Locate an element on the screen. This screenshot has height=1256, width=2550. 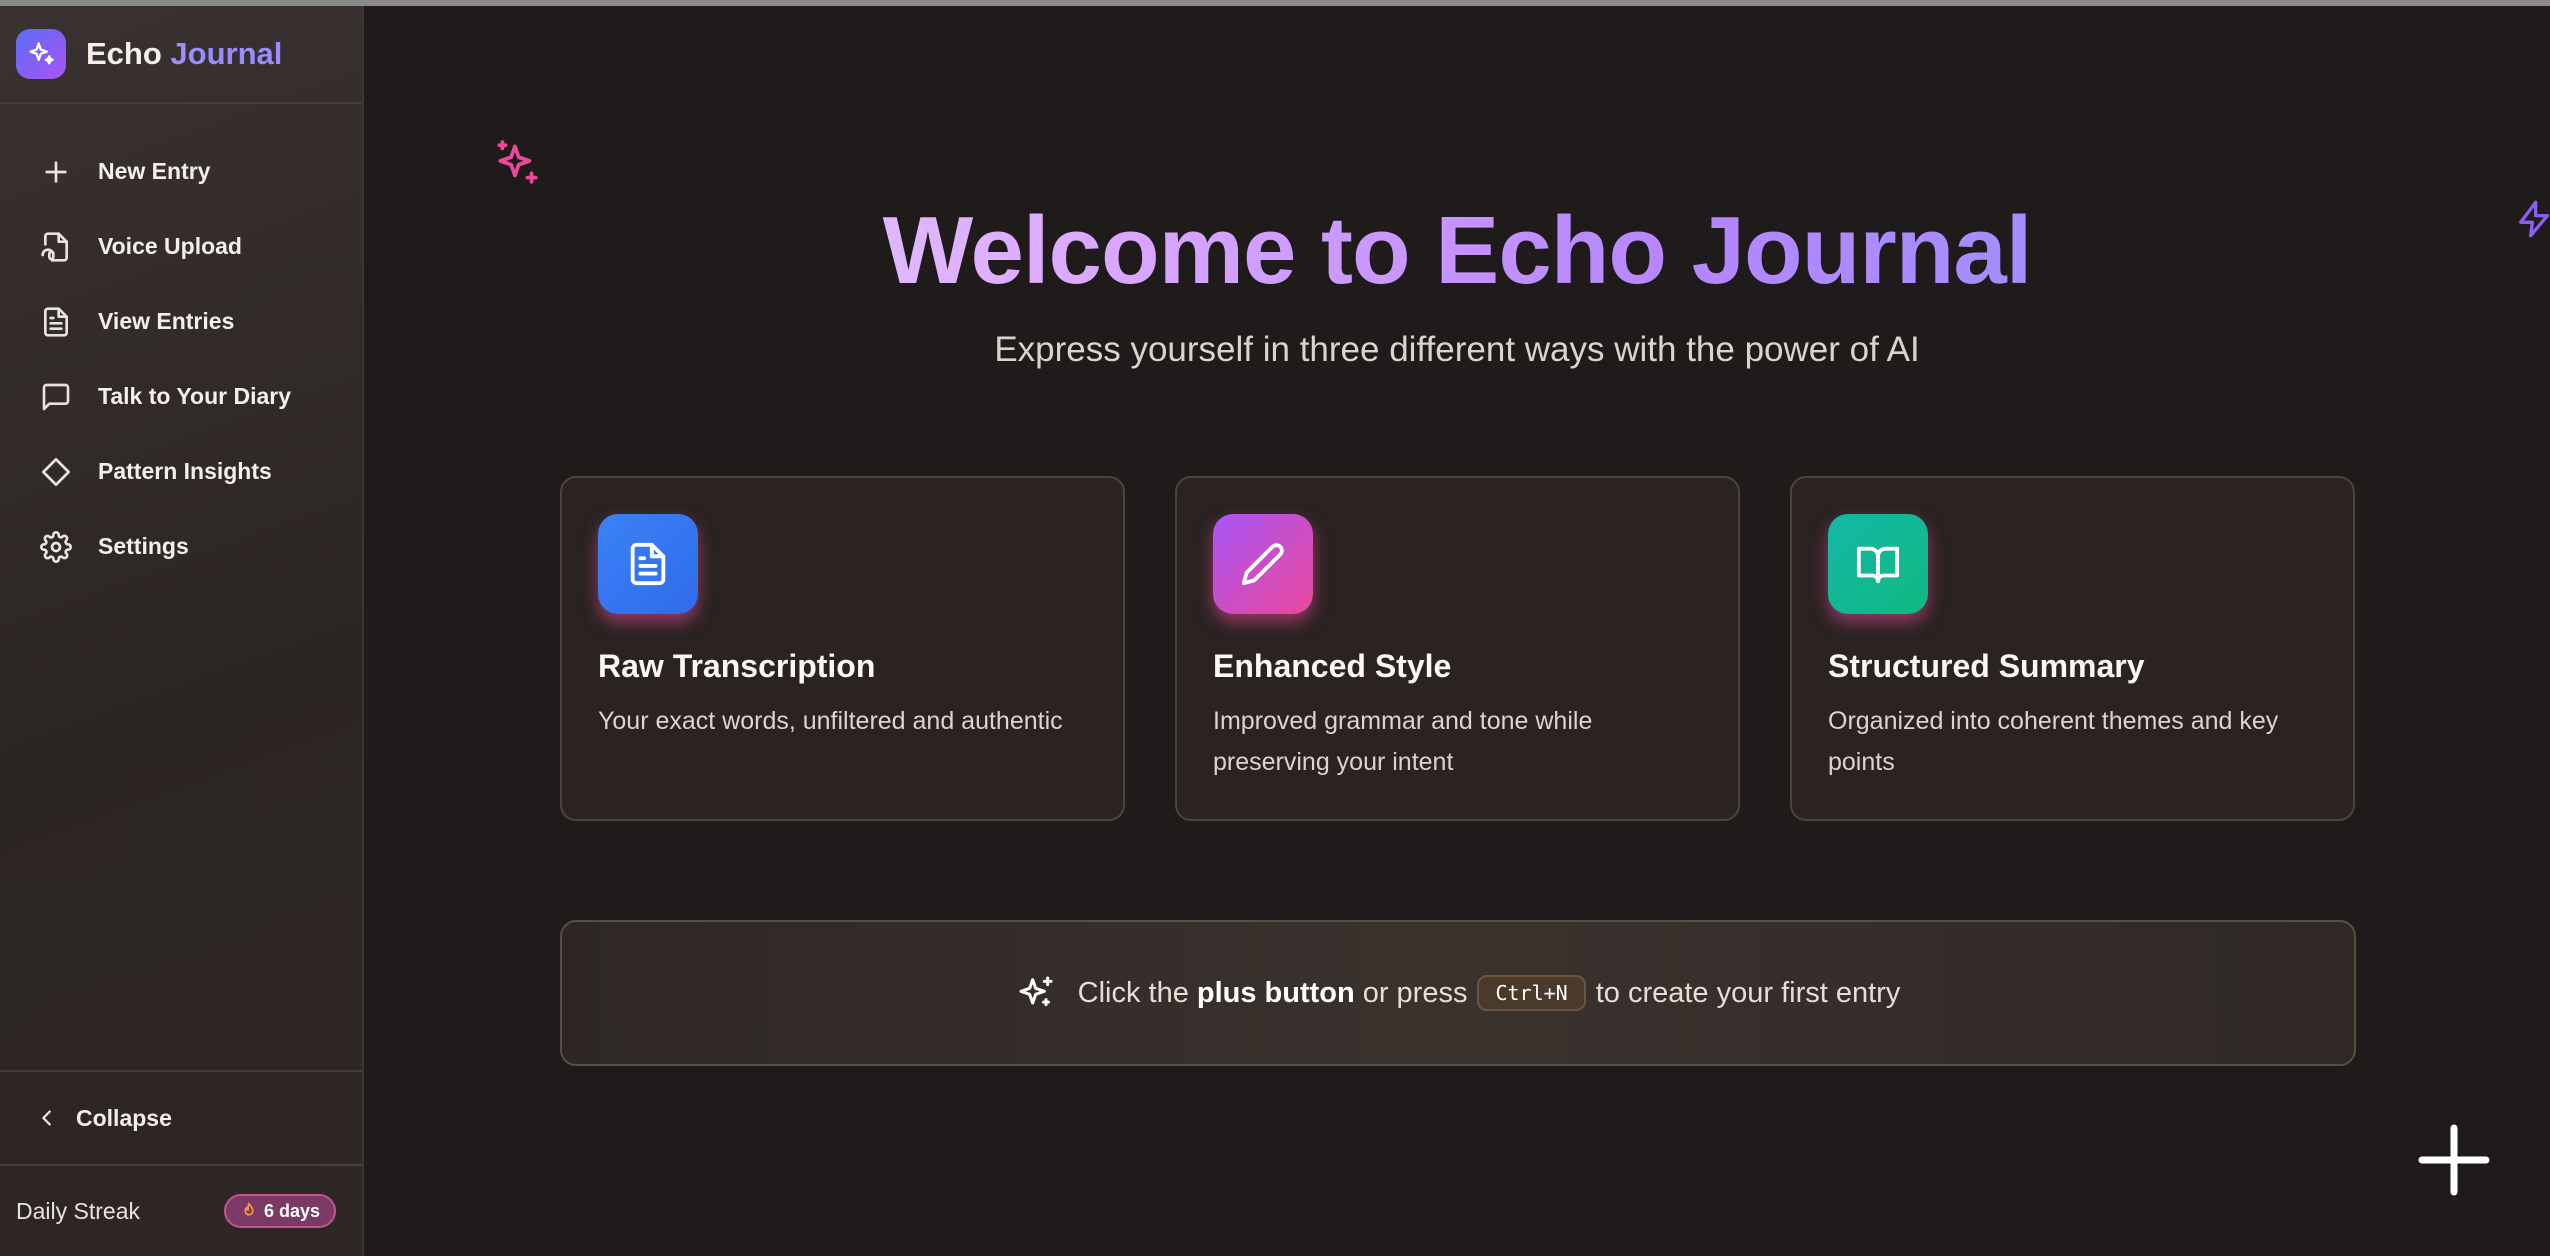
gear-icon is located at coordinates (56, 546).